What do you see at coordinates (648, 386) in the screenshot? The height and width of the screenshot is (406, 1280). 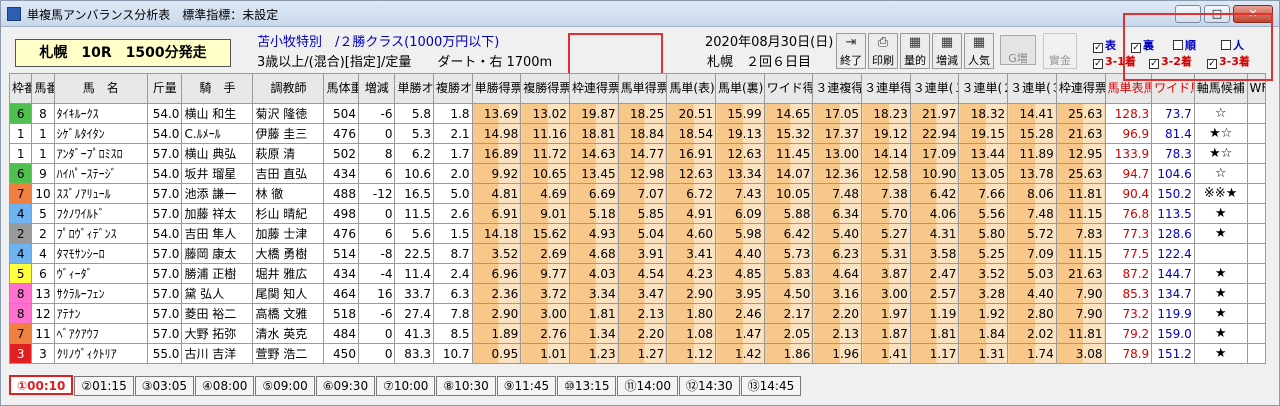 I see `tab-race-11: ⑪14:00` at bounding box center [648, 386].